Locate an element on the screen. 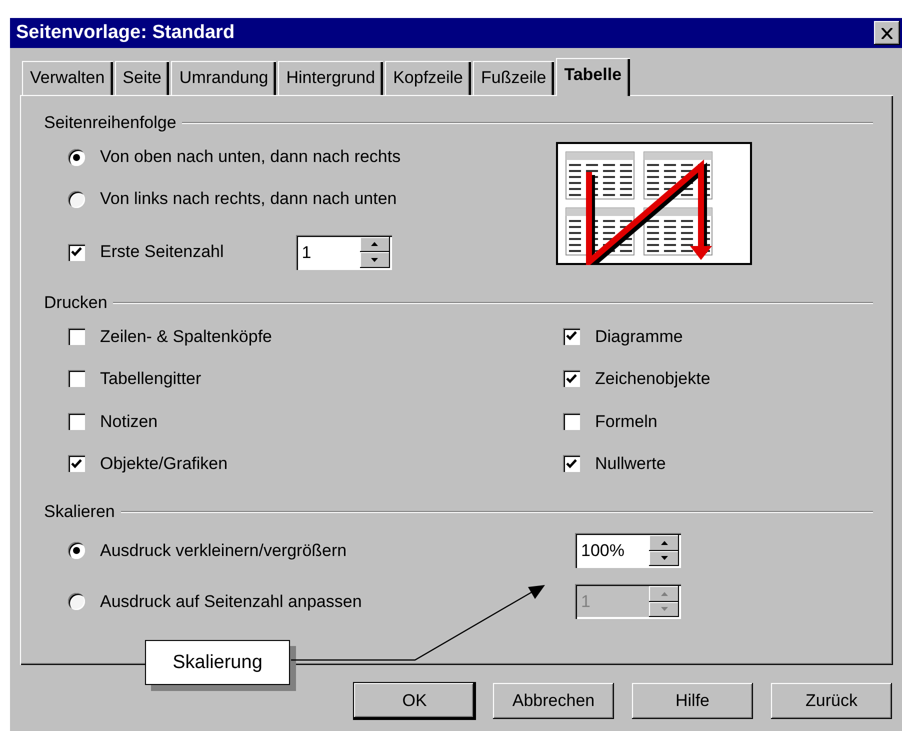  checkbox-label: Zeichenobjekte is located at coordinates (652, 379).